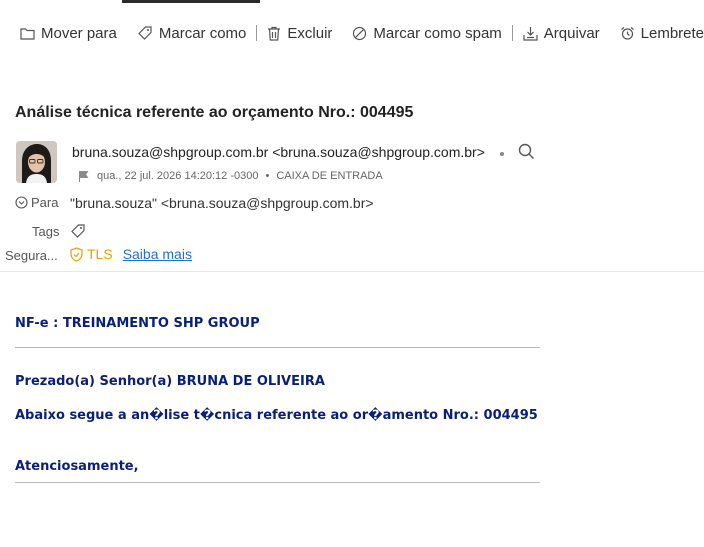  What do you see at coordinates (83, 176) in the screenshot?
I see `flag-icon` at bounding box center [83, 176].